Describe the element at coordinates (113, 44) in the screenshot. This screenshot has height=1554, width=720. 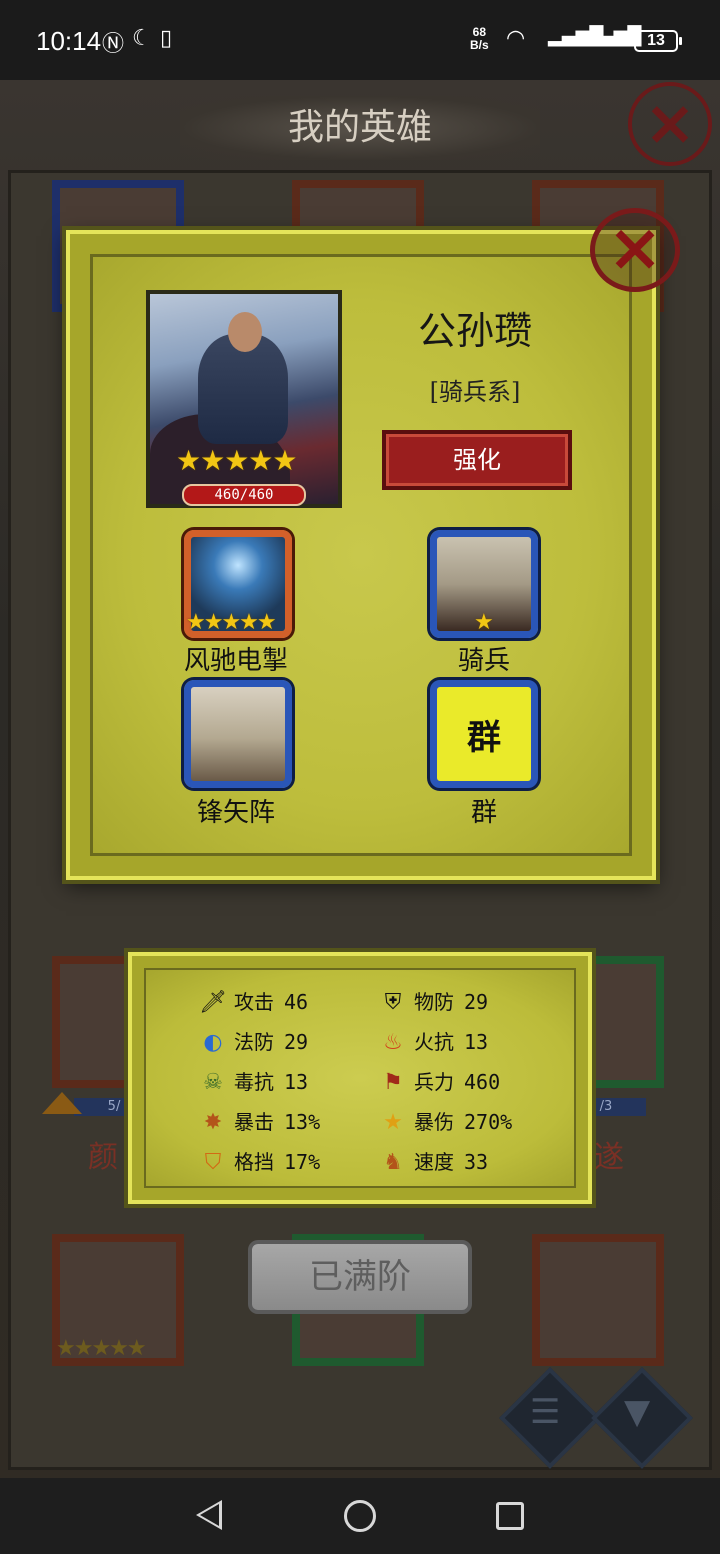
I see `nfc-icon: Ⓝ` at that location.